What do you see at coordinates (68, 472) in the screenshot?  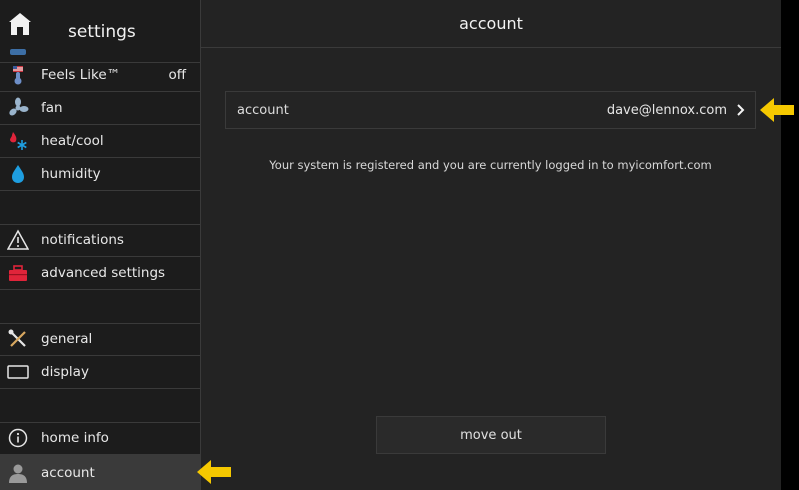 I see `sidebar-item-label: account` at bounding box center [68, 472].